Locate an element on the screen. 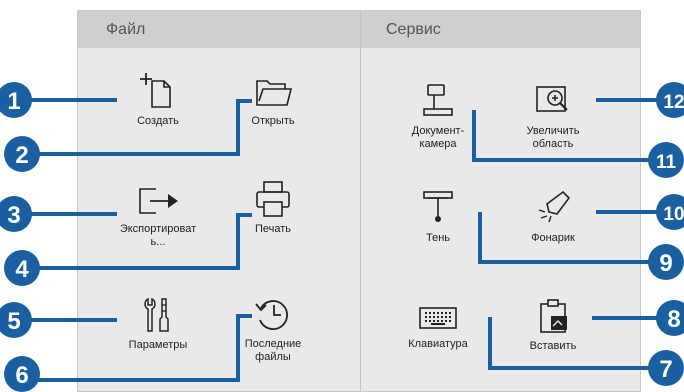 This screenshot has width=684, height=392. callout-number-1: 1 is located at coordinates (13, 101).